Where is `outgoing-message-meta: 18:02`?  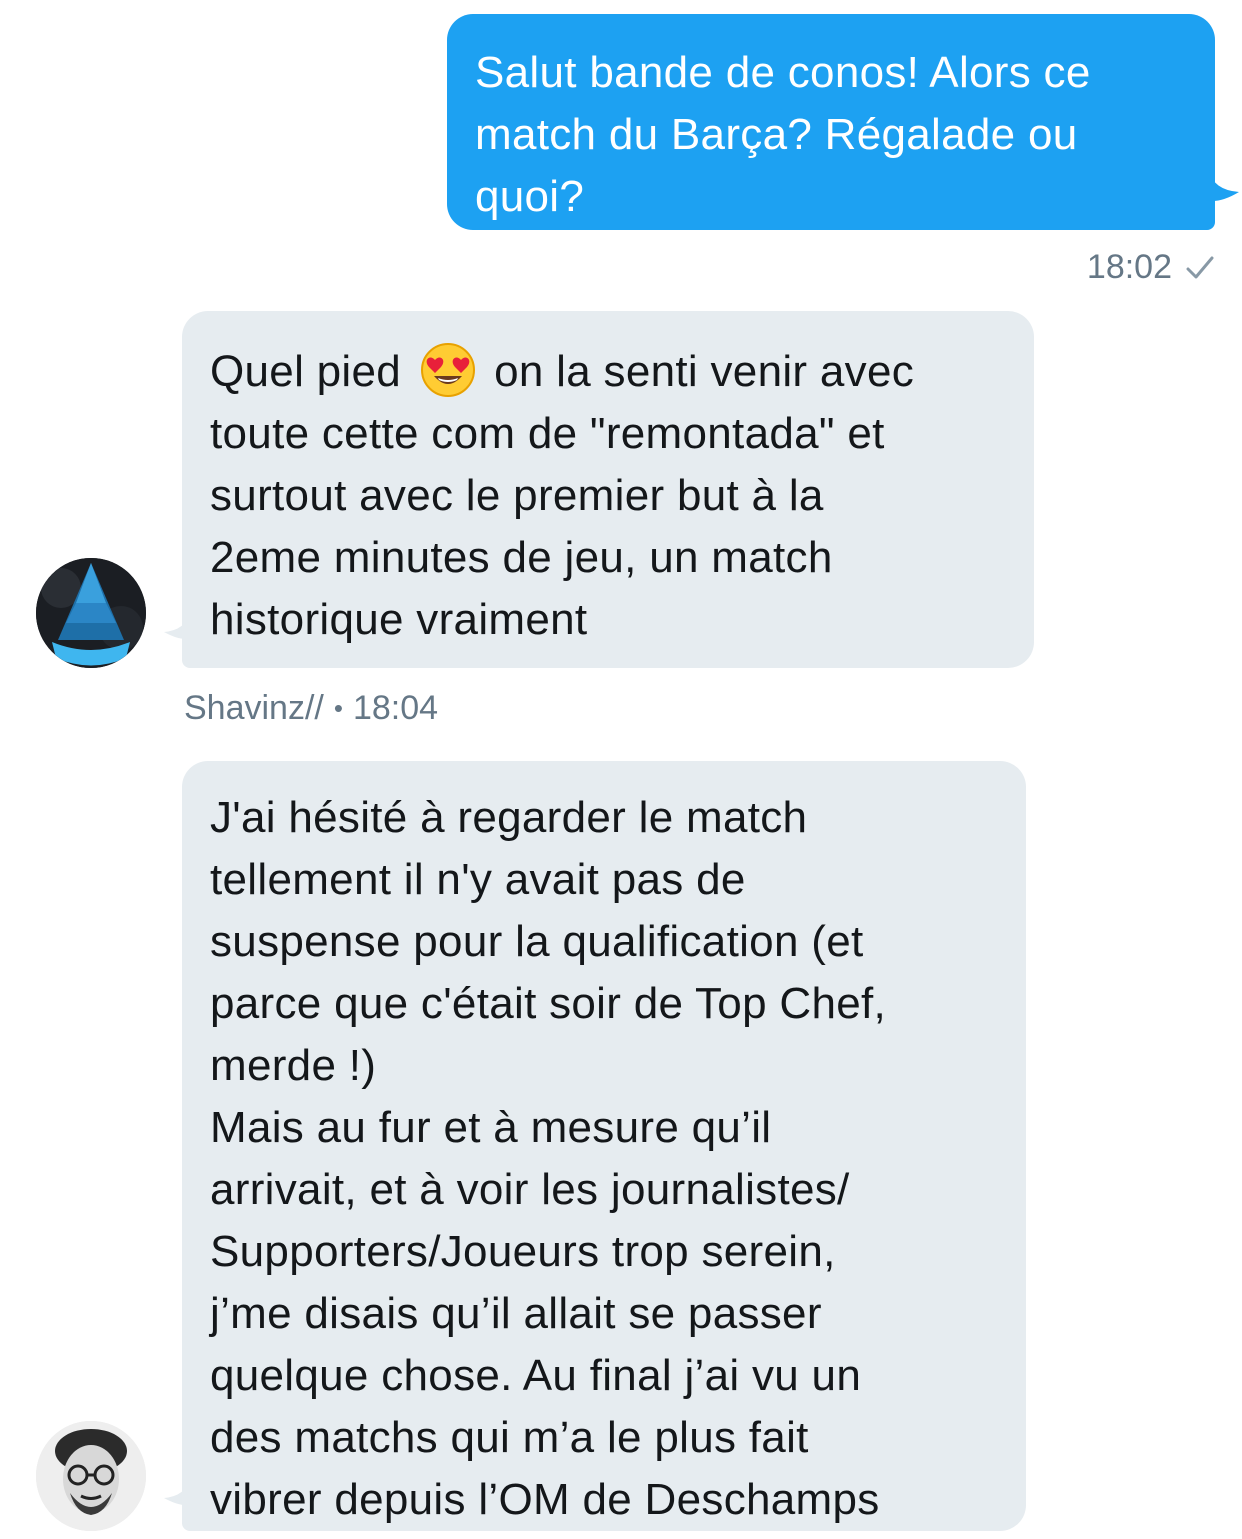 outgoing-message-meta: 18:02 is located at coordinates (1150, 267).